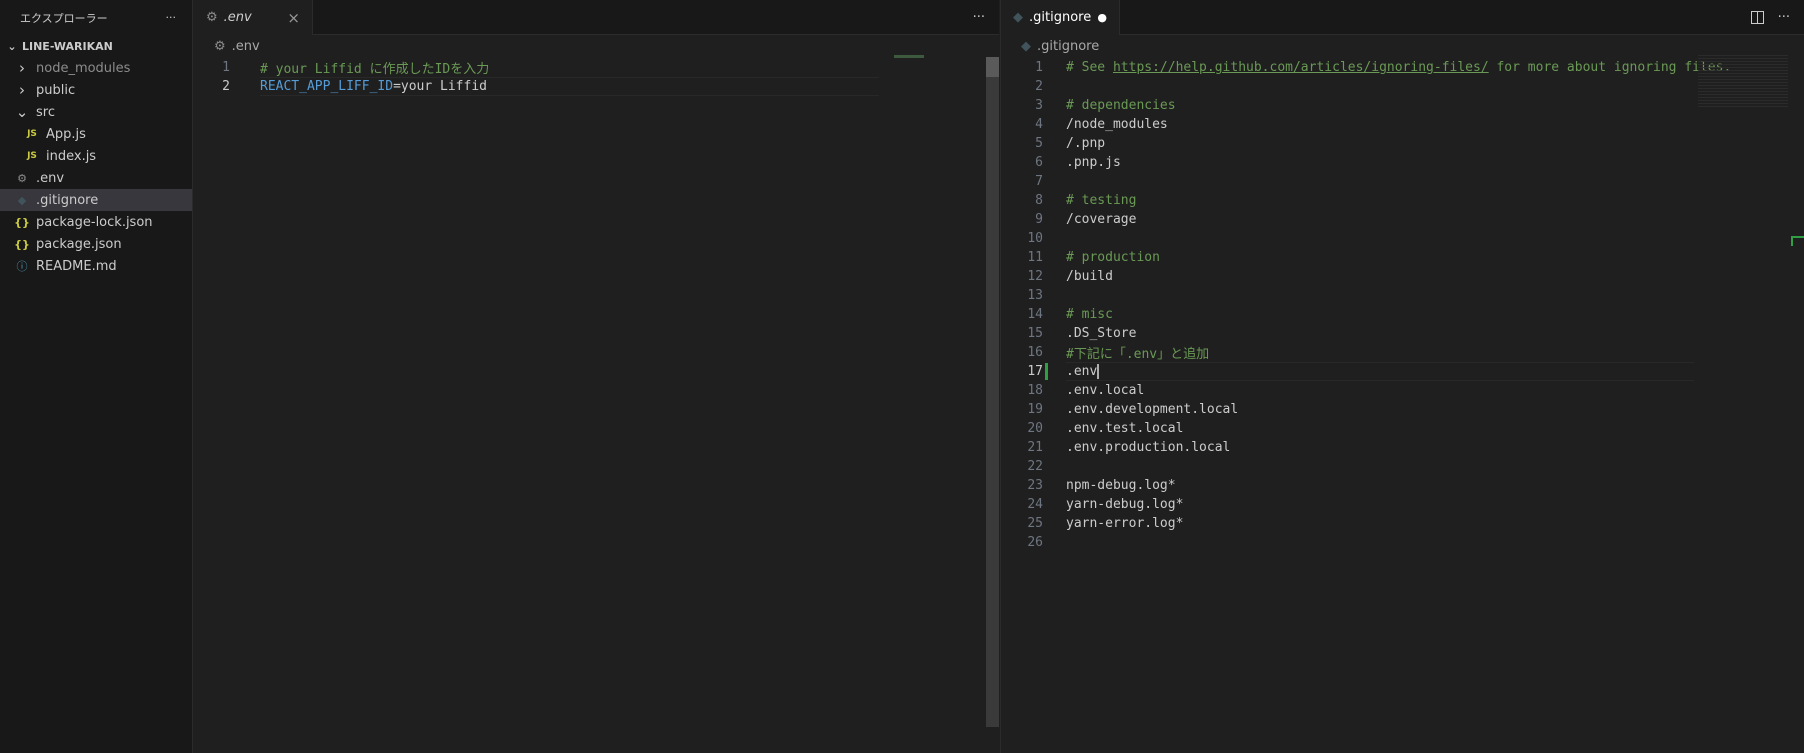 The height and width of the screenshot is (753, 1804). I want to click on tab-env: ⚙ .env ×, so click(253, 17).